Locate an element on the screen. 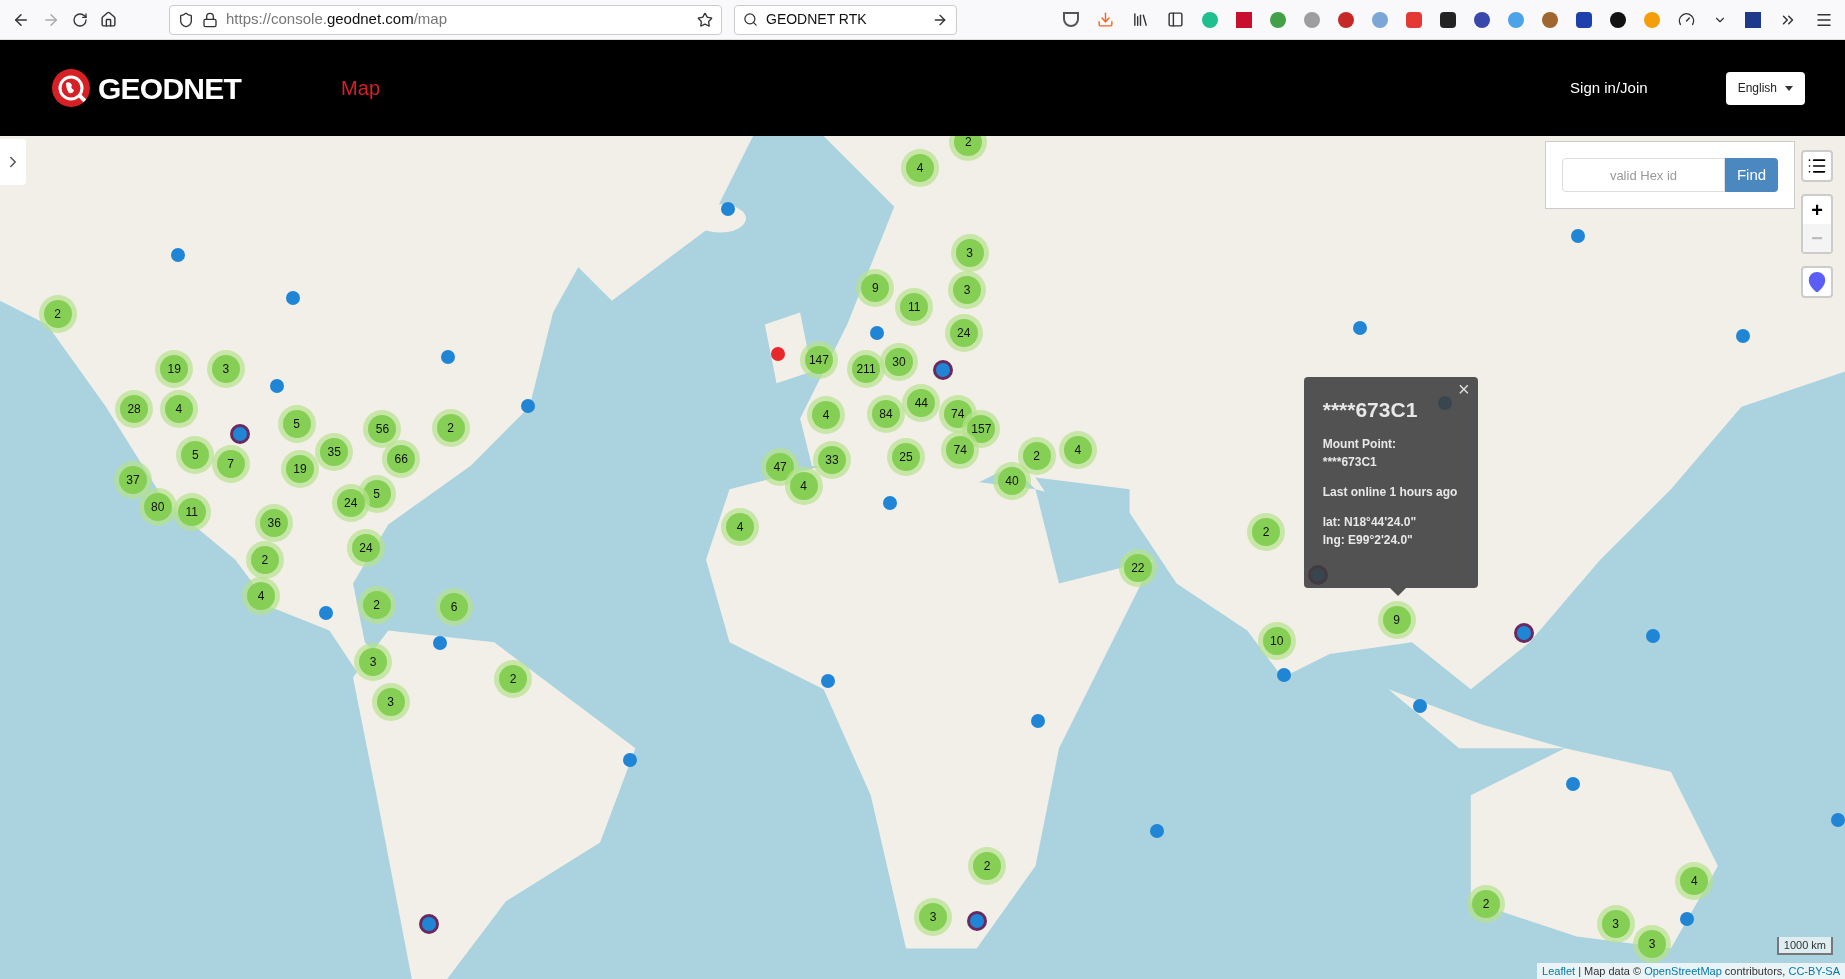 The height and width of the screenshot is (979, 1845). attribution-link: OpenStreetMap is located at coordinates (1683, 970).